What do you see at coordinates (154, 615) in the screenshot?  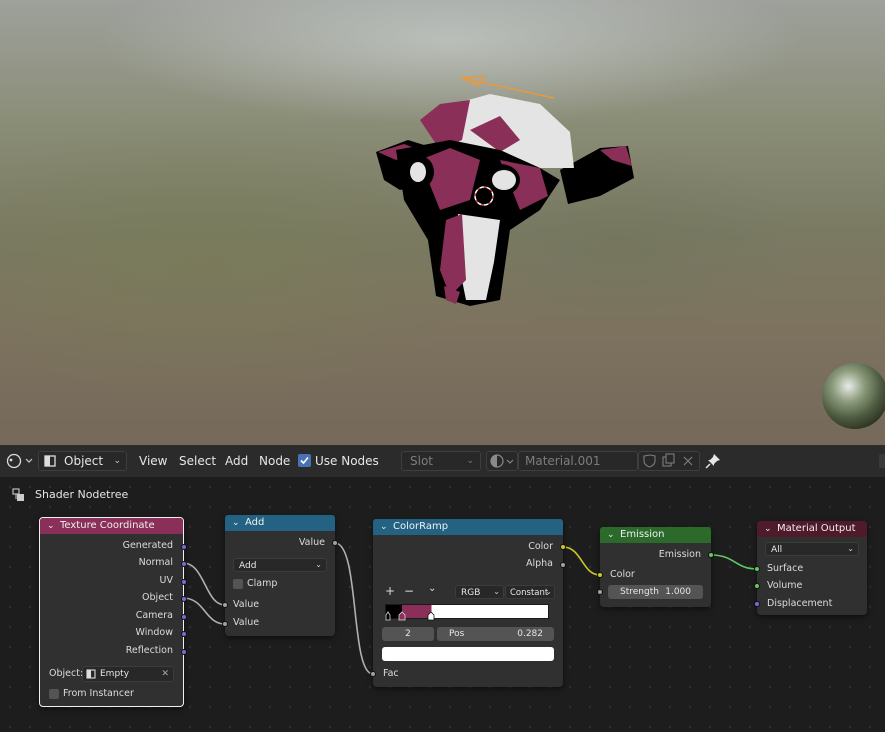 I see `output-label: Camera` at bounding box center [154, 615].